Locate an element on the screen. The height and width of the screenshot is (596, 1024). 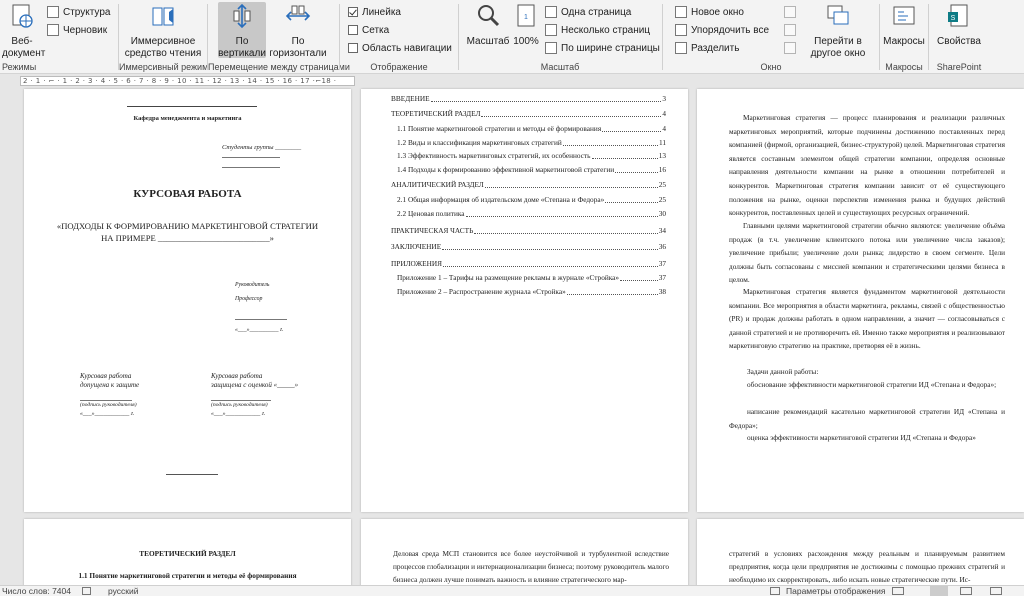
language-indicator: русский is located at coordinates (123, 591).